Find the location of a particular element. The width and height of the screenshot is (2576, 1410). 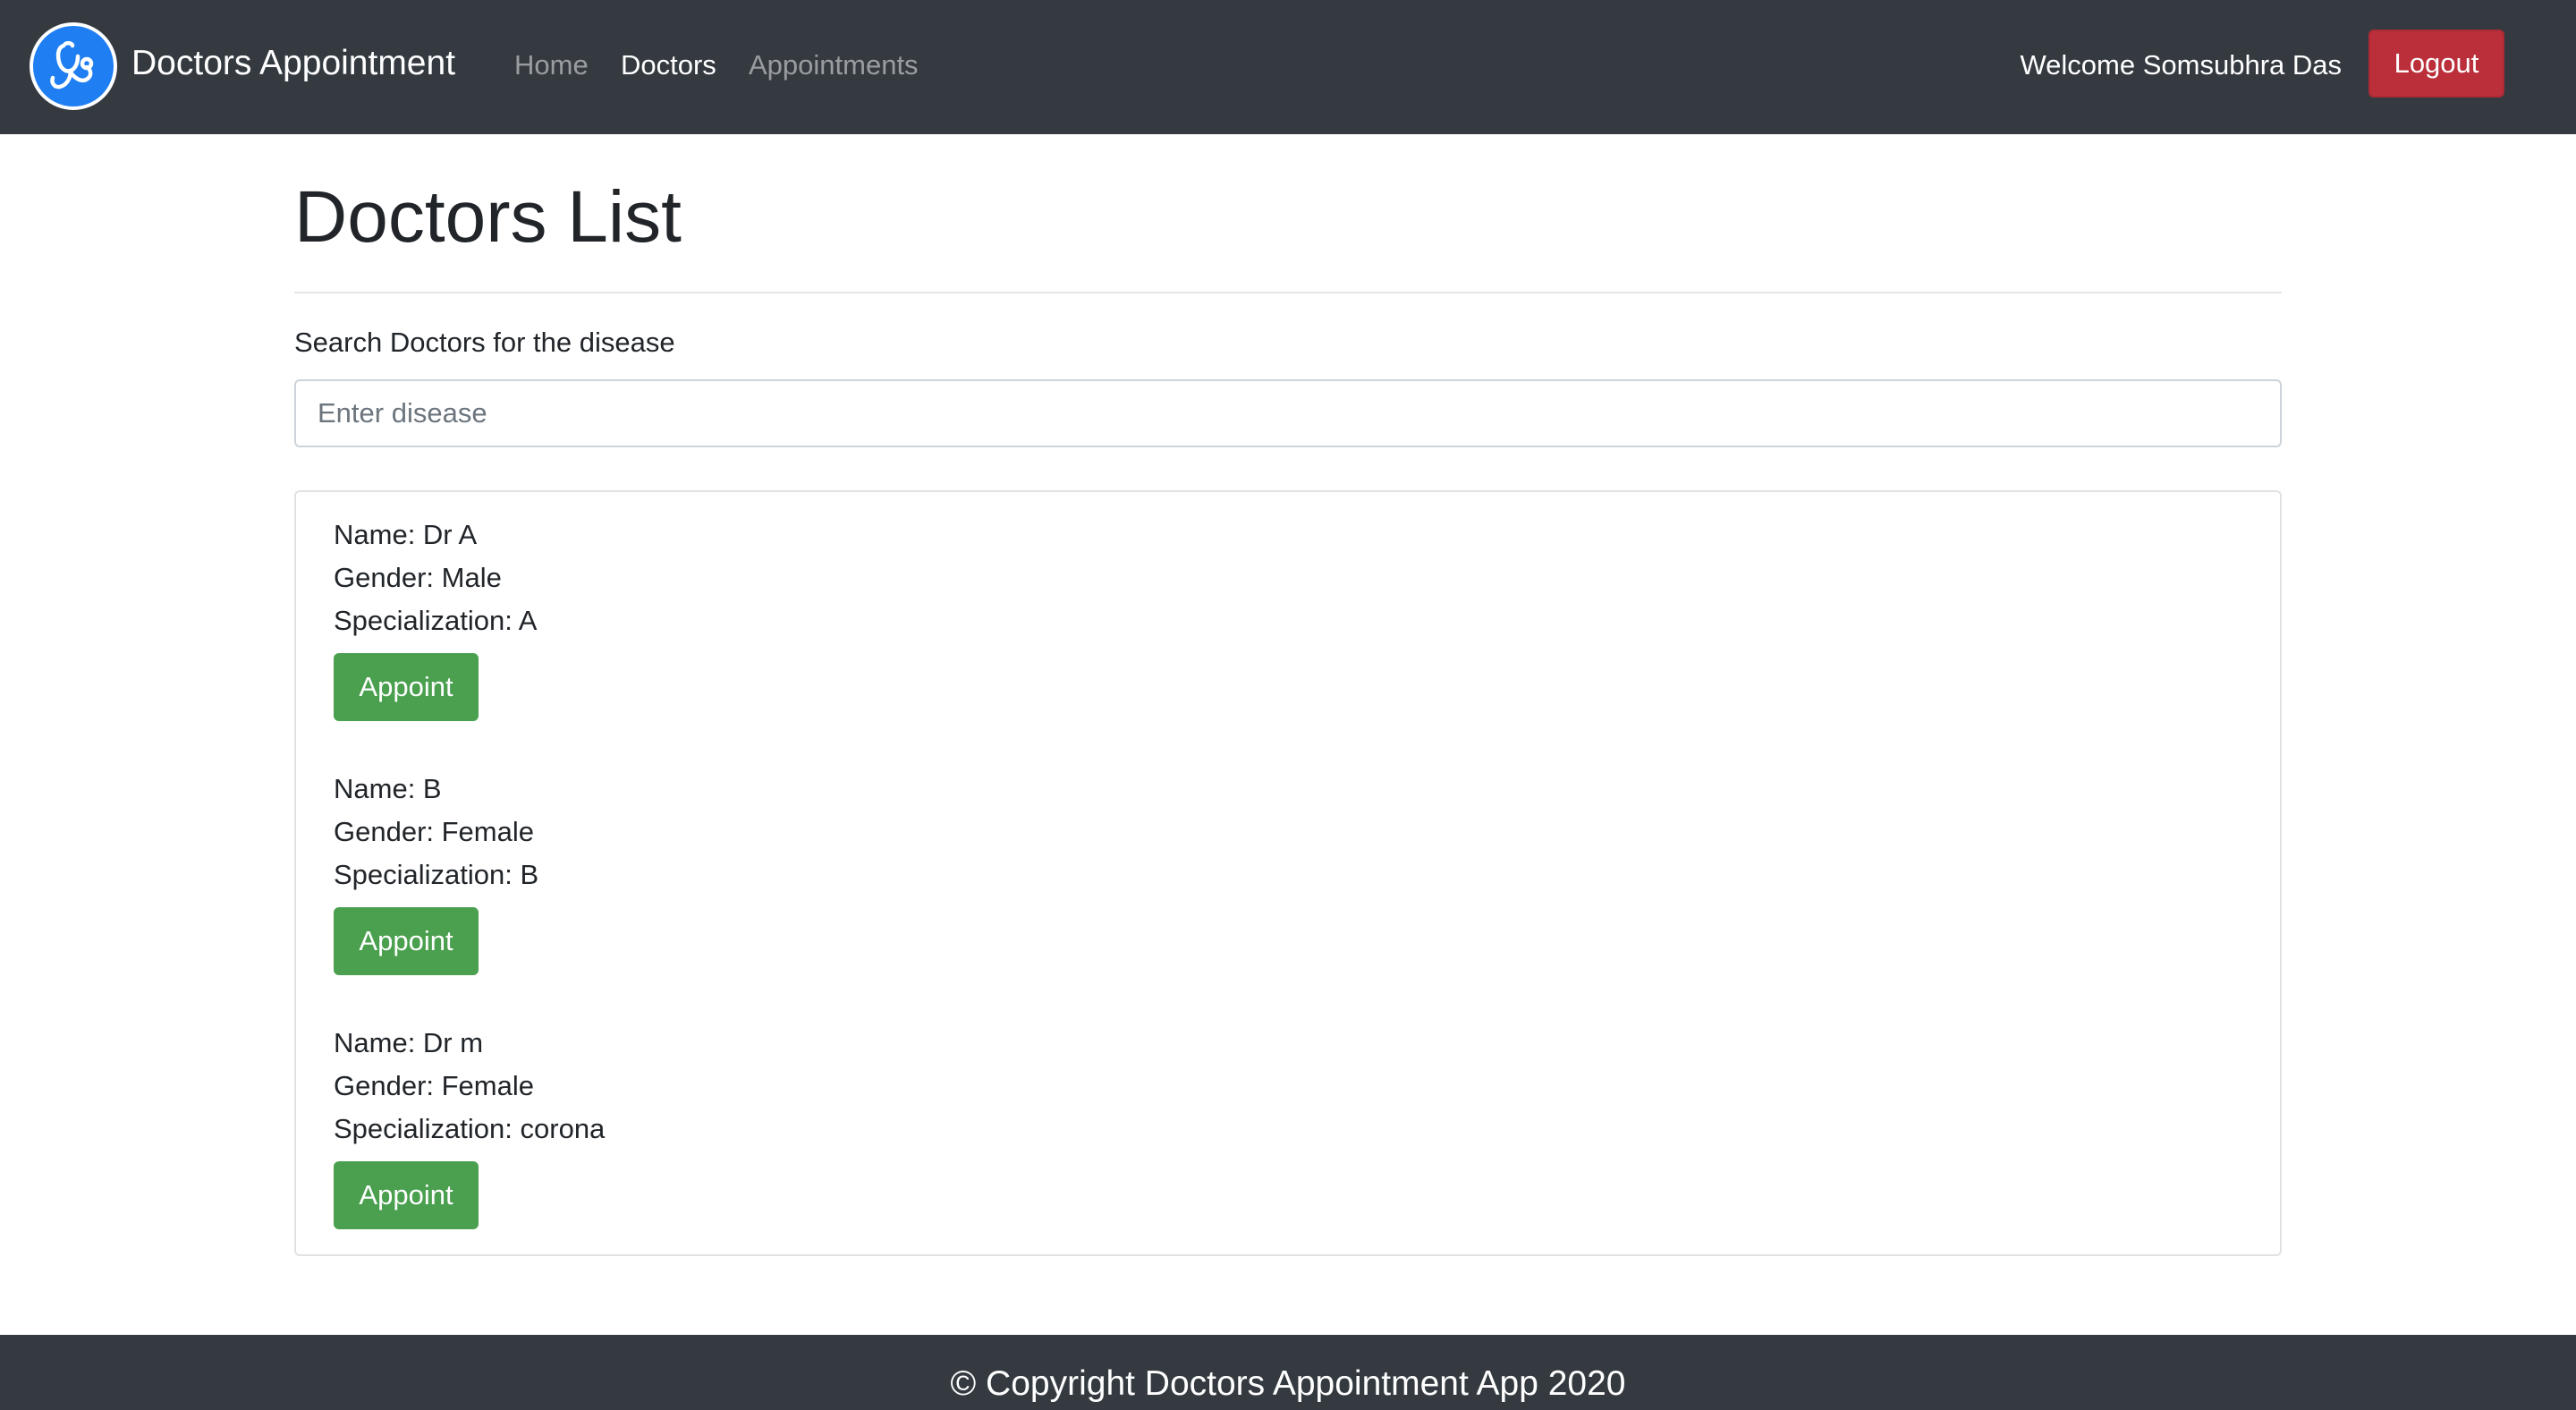

nav-link-doctors: Doctors is located at coordinates (668, 65).